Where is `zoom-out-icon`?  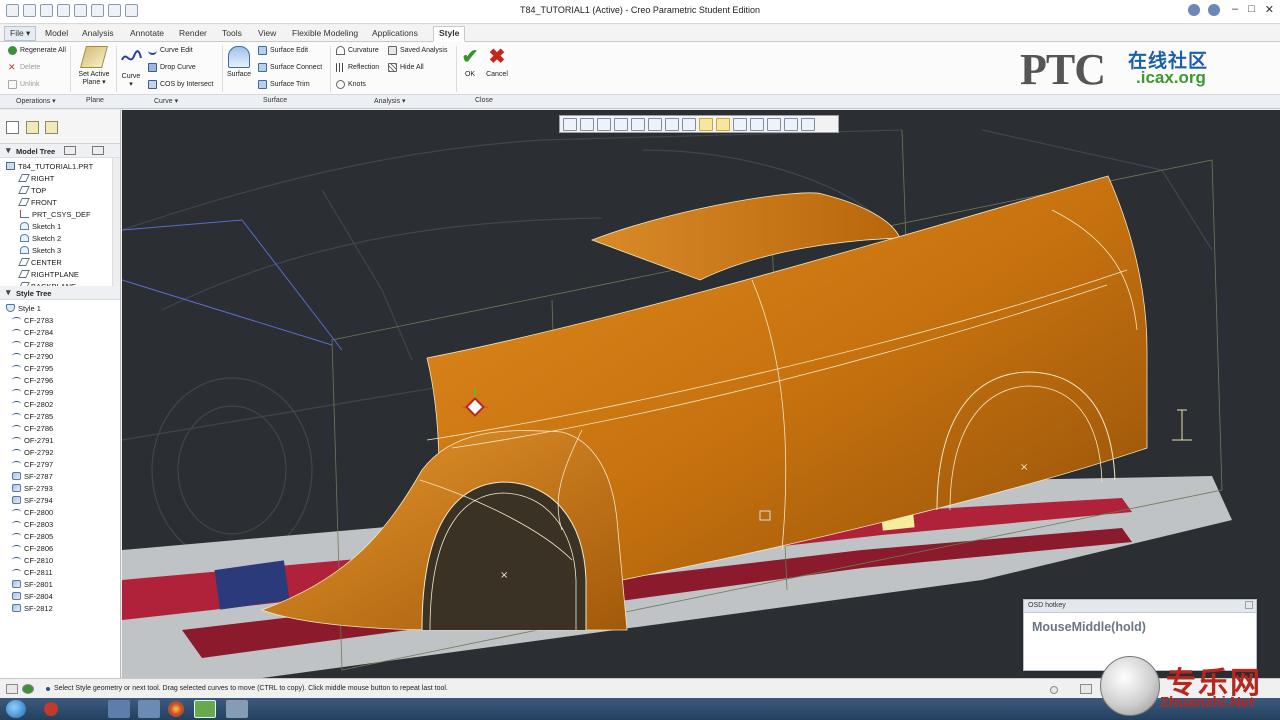
zoom-out-icon is located at coordinates (604, 124).